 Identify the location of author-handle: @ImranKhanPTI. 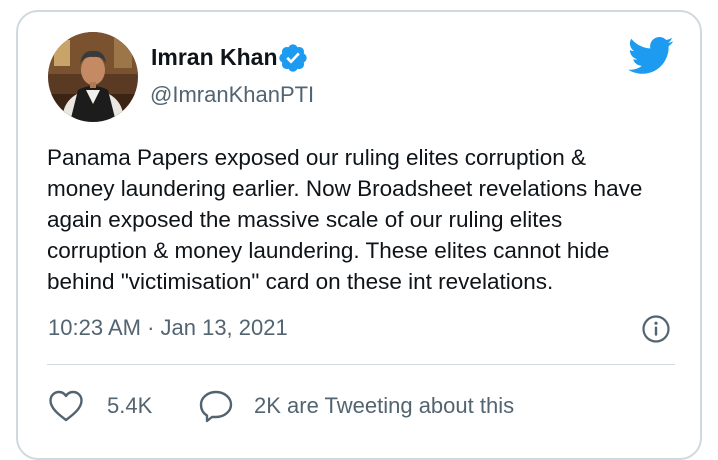
(232, 95).